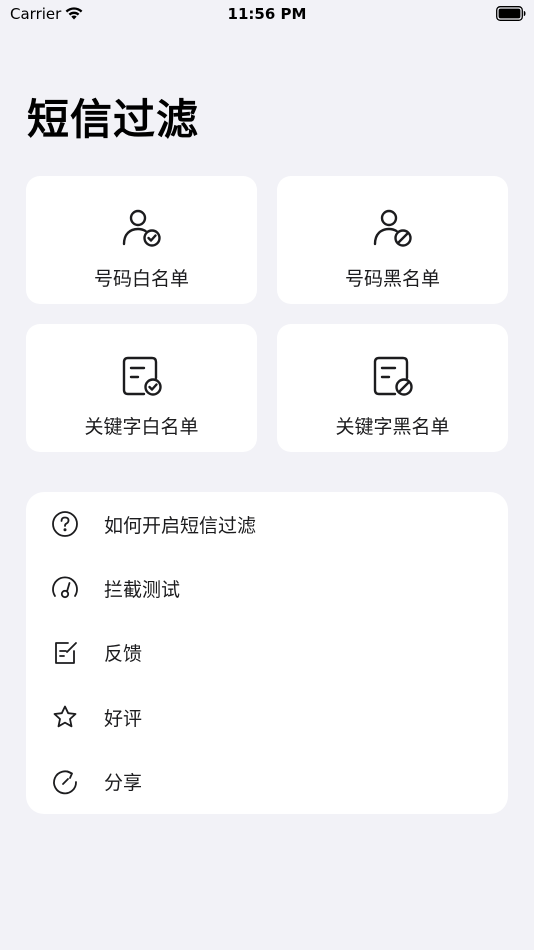 The height and width of the screenshot is (950, 534). Describe the element at coordinates (65, 716) in the screenshot. I see `star-icon` at that location.